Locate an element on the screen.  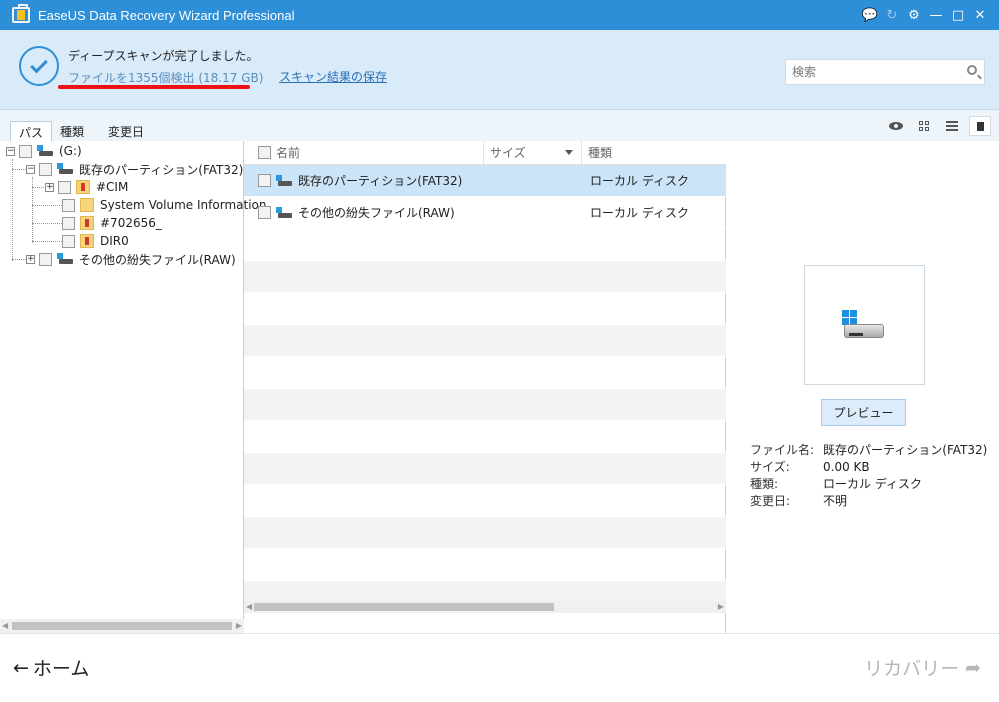
tree-node-cim: + #CIM is located at coordinates (86, 187).